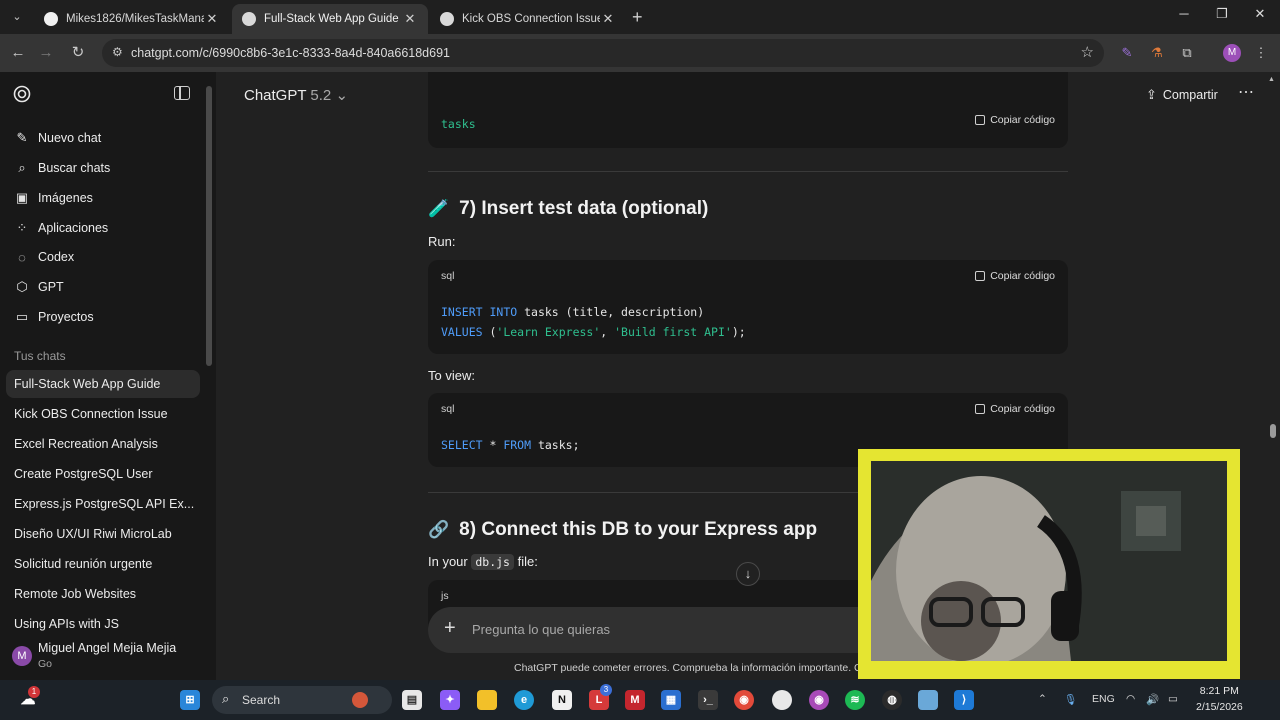 The image size is (1280, 720). I want to click on sidebar-item-new-chat: ✎ Nuevo chat, so click(104, 138).